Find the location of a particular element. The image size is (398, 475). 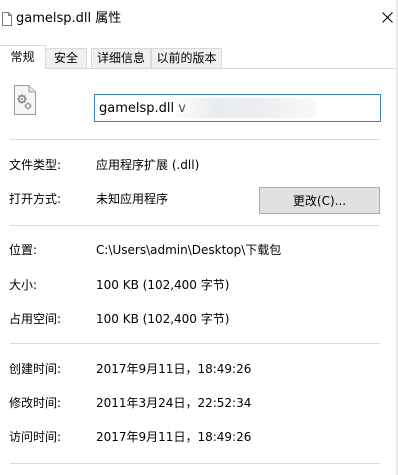

tab-details: 详细信息 is located at coordinates (121, 58).